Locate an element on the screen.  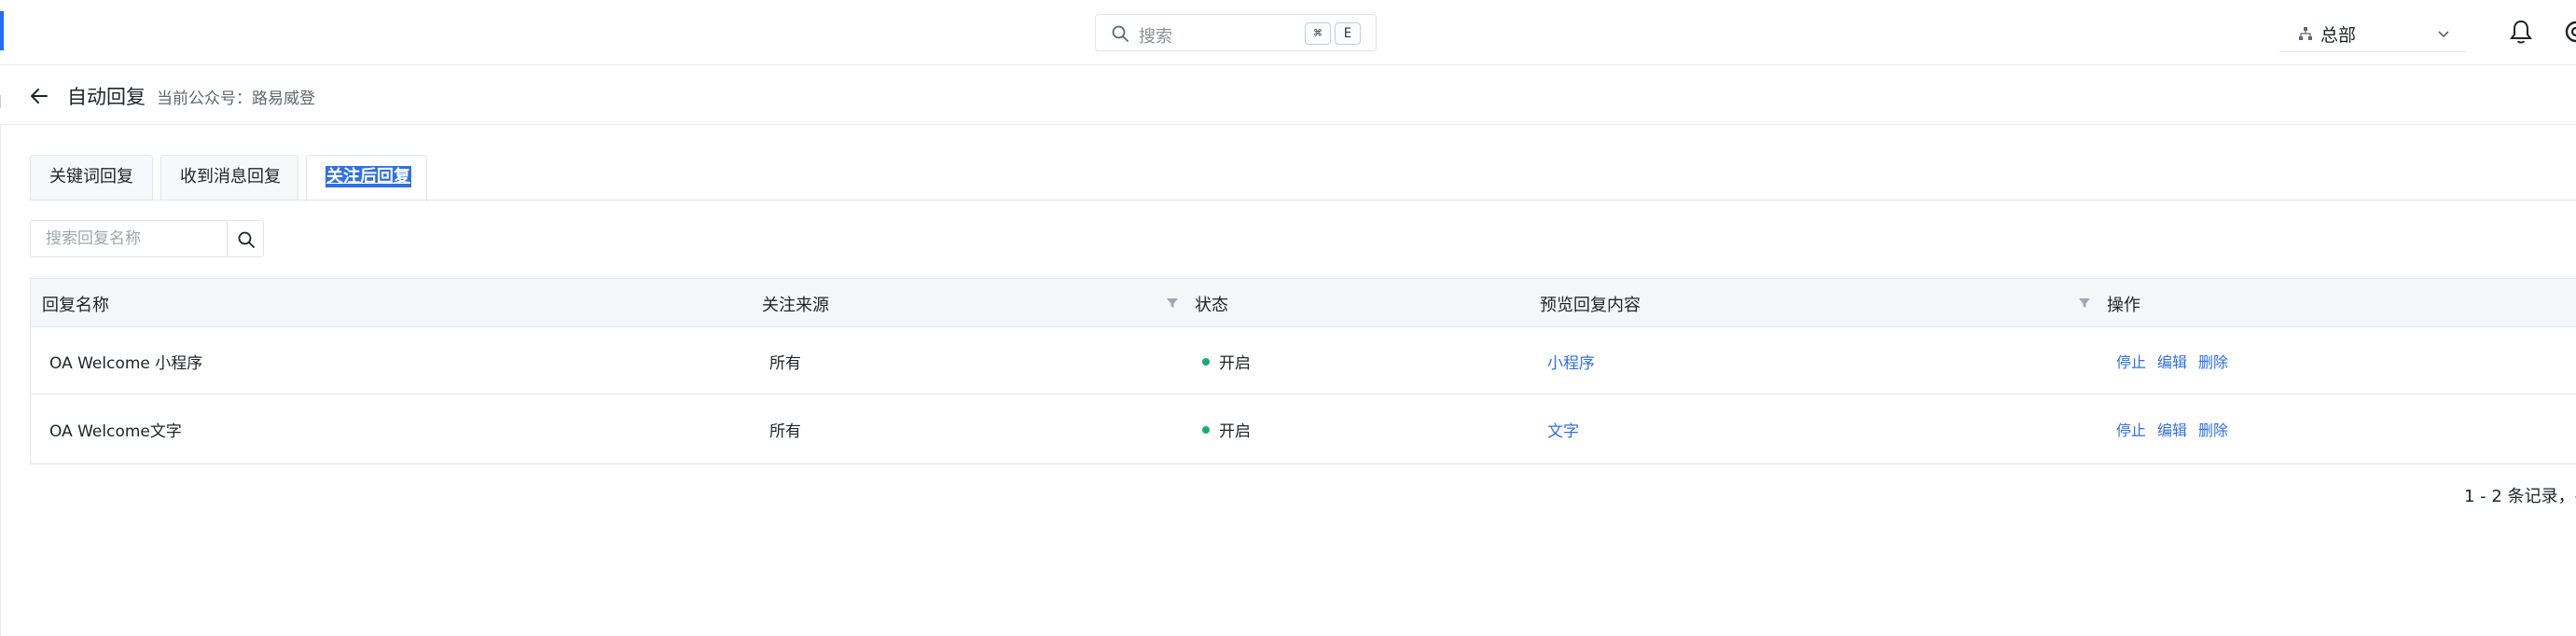
sub-header: 自动回复 当前公众号：路易威登 is located at coordinates (1288, 96).